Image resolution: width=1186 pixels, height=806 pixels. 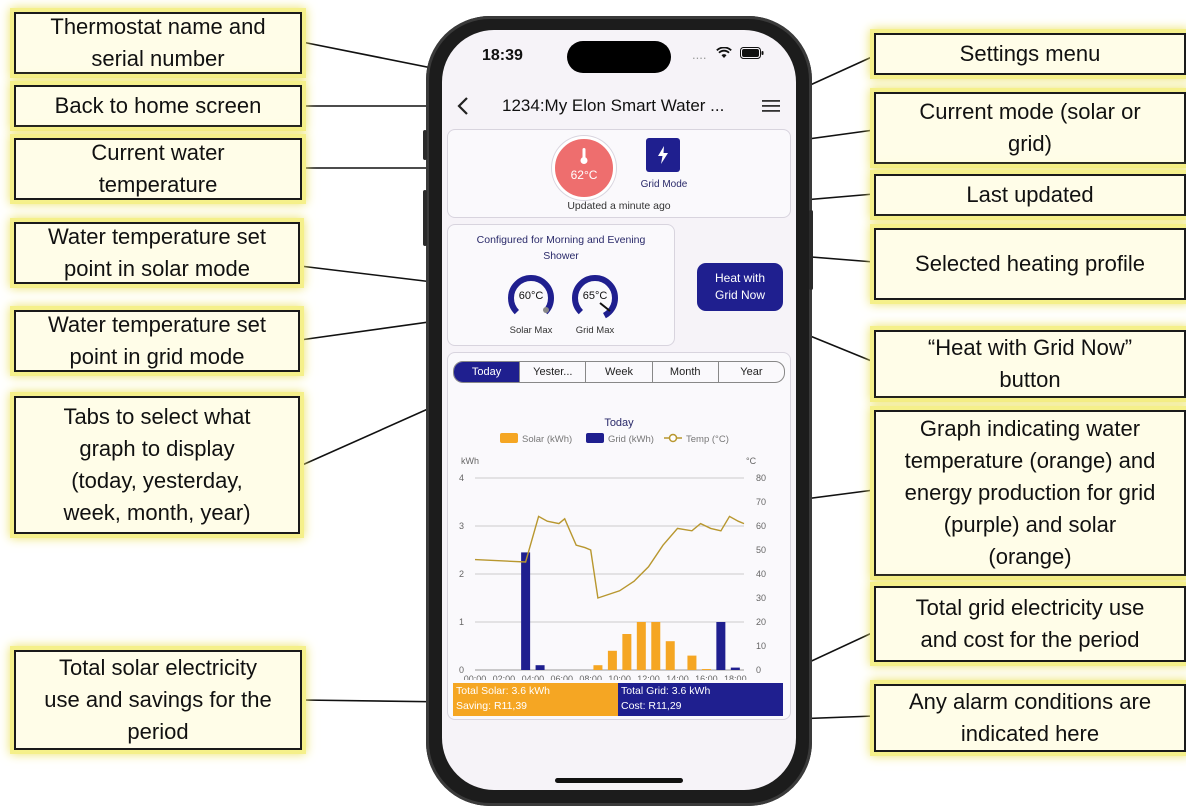 I want to click on chevron-left-icon, so click(x=462, y=106).